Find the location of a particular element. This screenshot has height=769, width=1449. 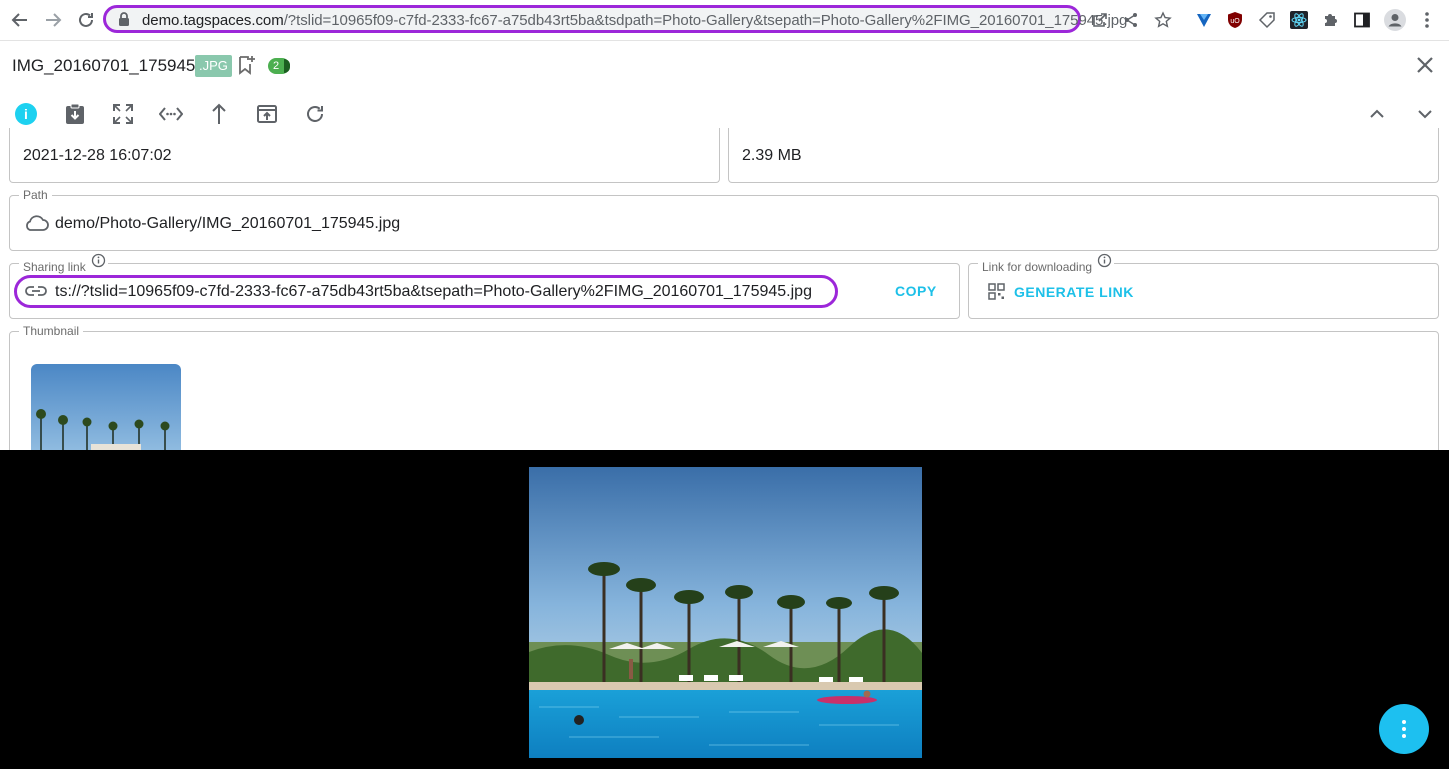

path-label: Path is located at coordinates (35, 195).